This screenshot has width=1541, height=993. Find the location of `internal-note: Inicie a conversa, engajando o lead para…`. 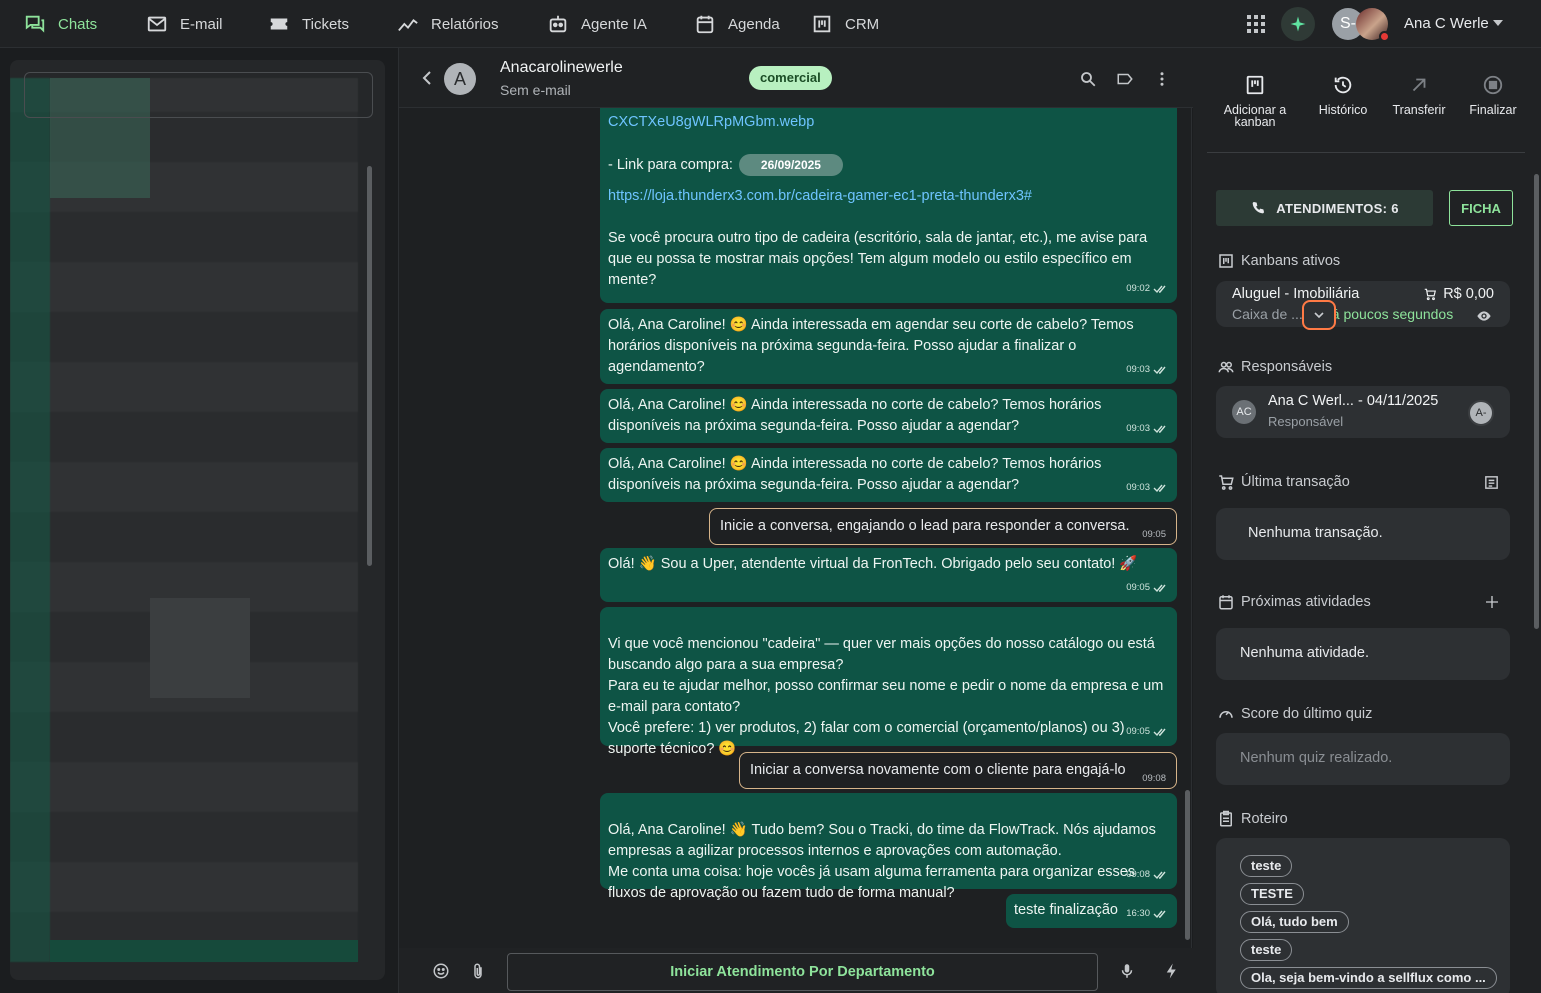

internal-note: Inicie a conversa, engajando o lead para… is located at coordinates (943, 526).